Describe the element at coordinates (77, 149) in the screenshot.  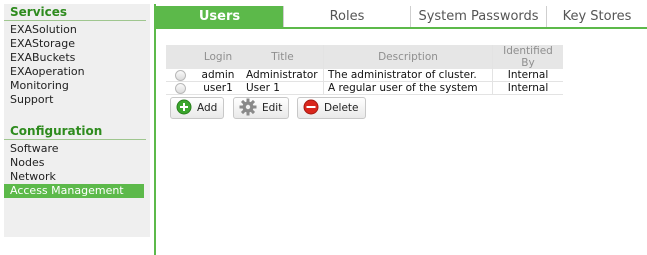
I see `sidebar-item-software: Software` at that location.